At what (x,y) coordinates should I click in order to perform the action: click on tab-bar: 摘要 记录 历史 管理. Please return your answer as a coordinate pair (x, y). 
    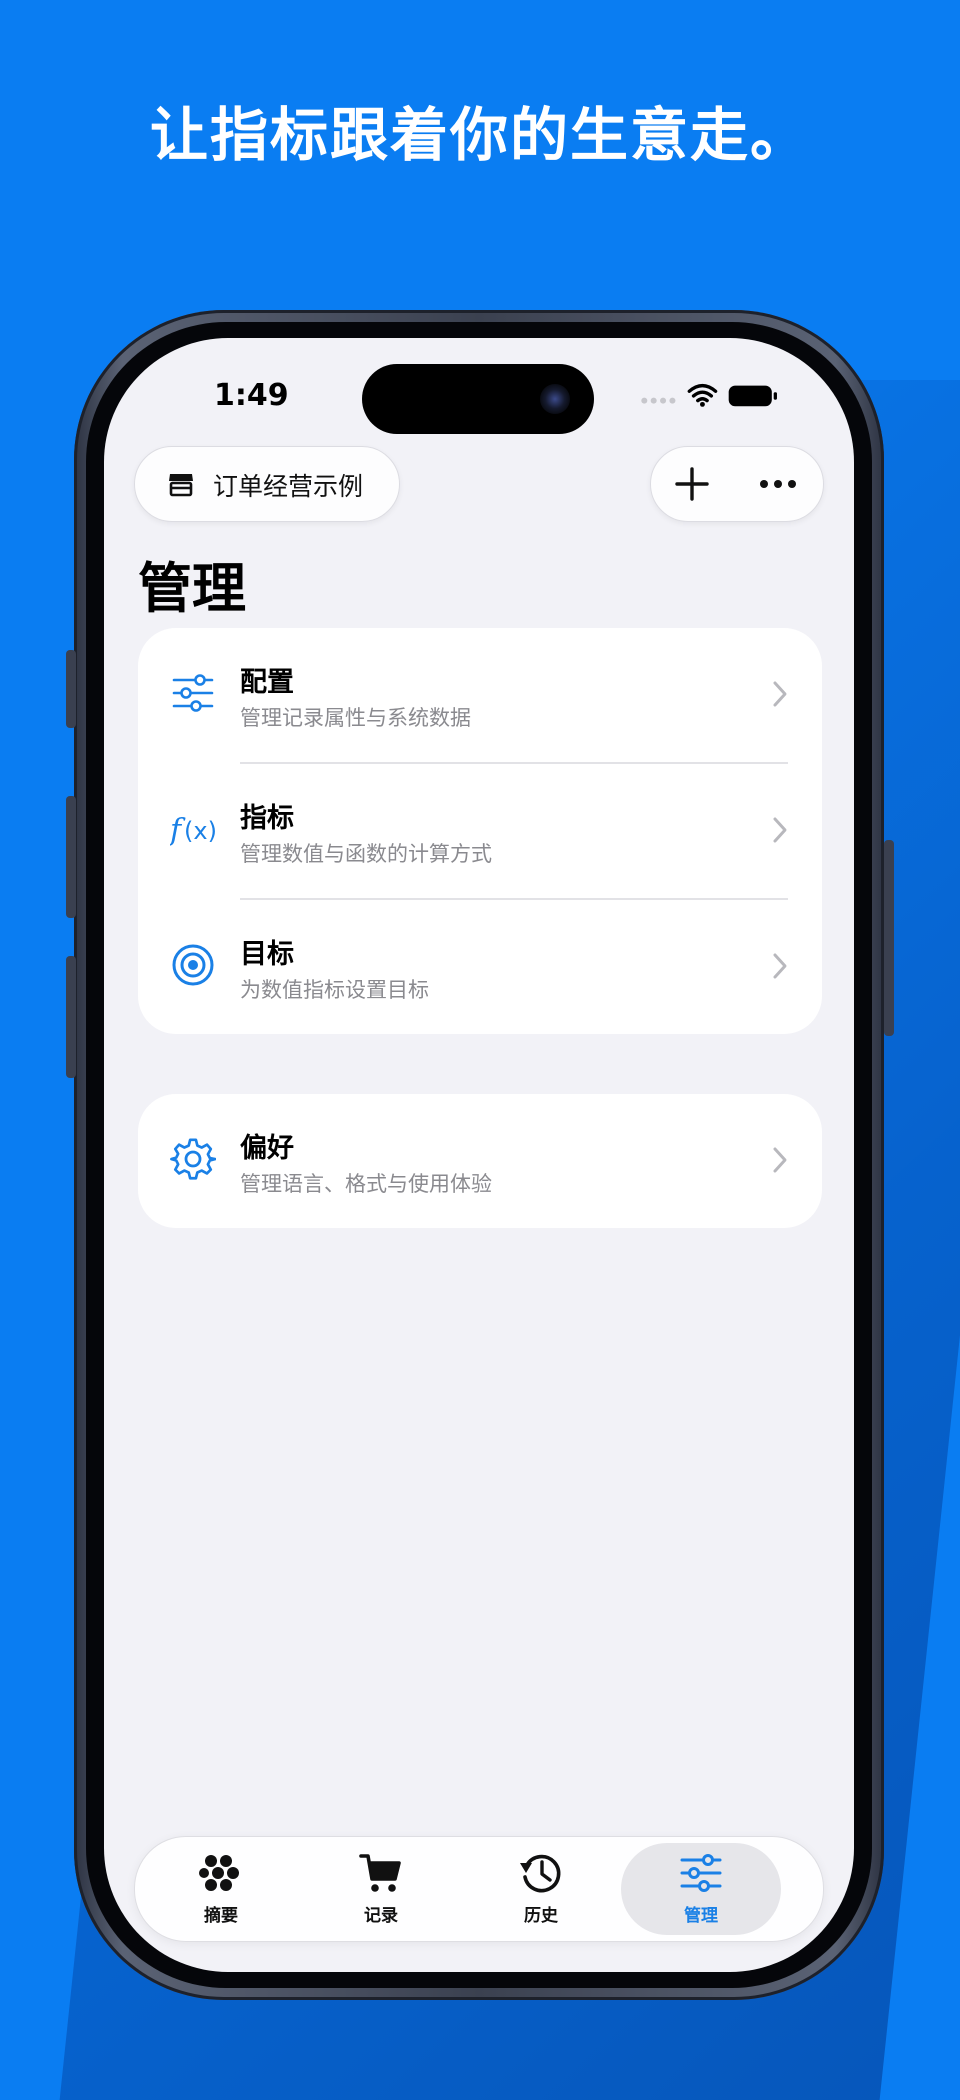
    Looking at the image, I should click on (479, 1889).